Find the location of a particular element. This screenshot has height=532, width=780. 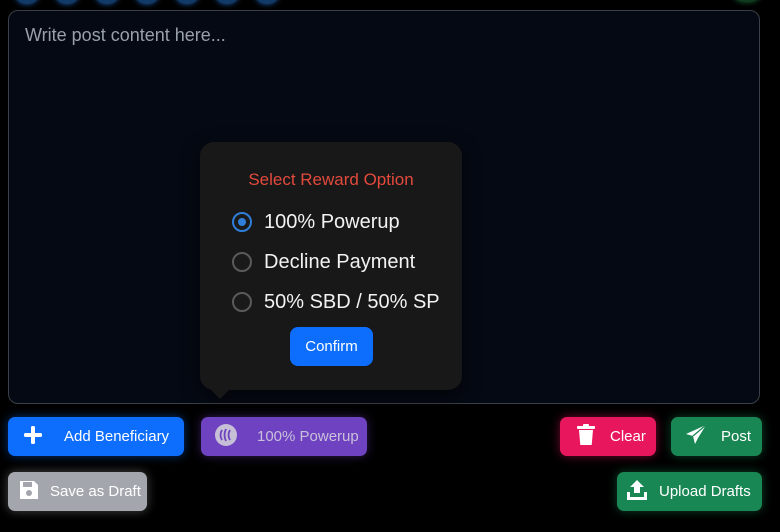

reward-option-split: 50% SBD / 50% SP is located at coordinates (336, 302).